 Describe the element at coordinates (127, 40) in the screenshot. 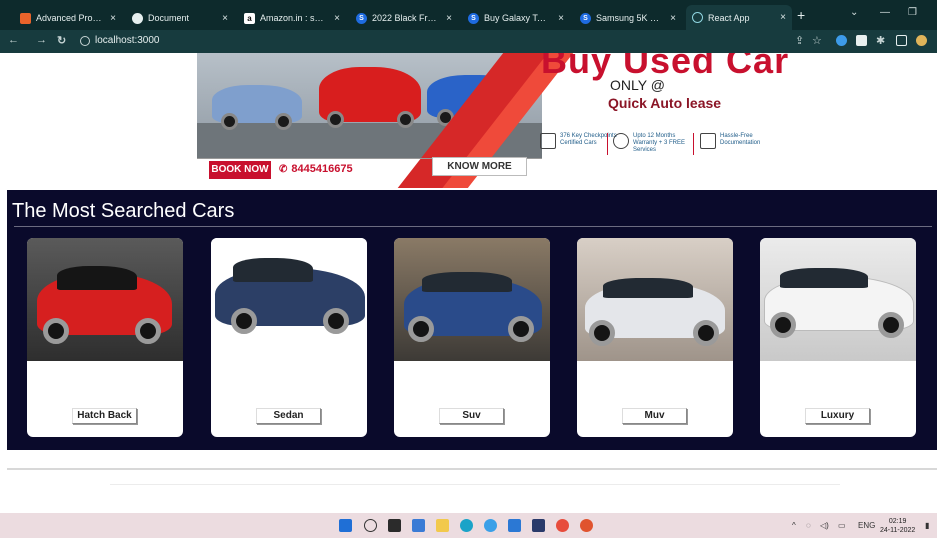

I see `url-text: localhost:3000` at that location.